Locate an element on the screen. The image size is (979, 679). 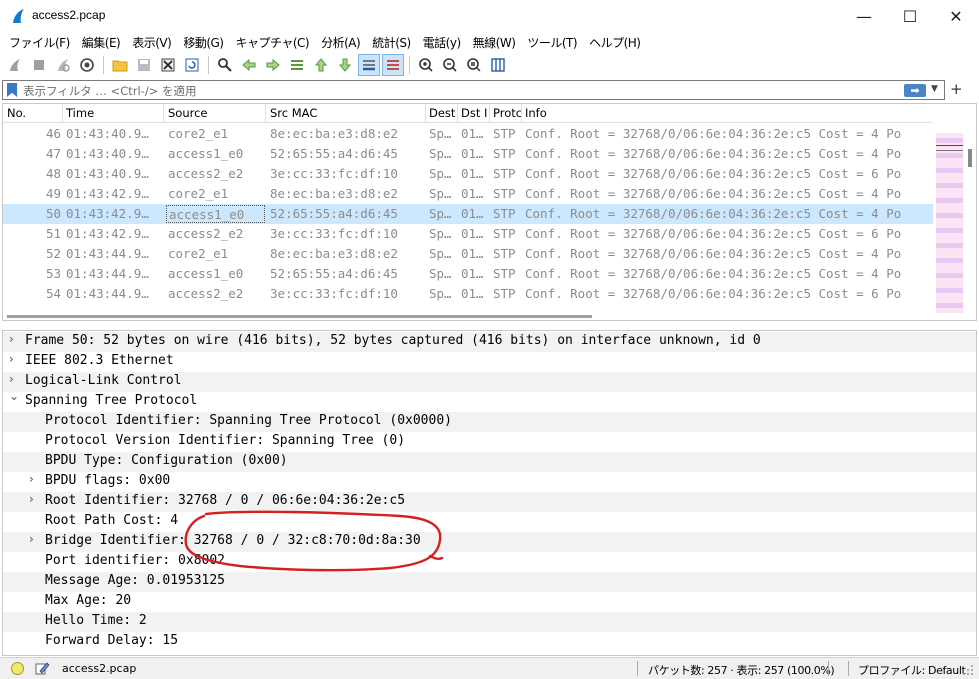
packet-minimap is located at coordinates (949, 223).